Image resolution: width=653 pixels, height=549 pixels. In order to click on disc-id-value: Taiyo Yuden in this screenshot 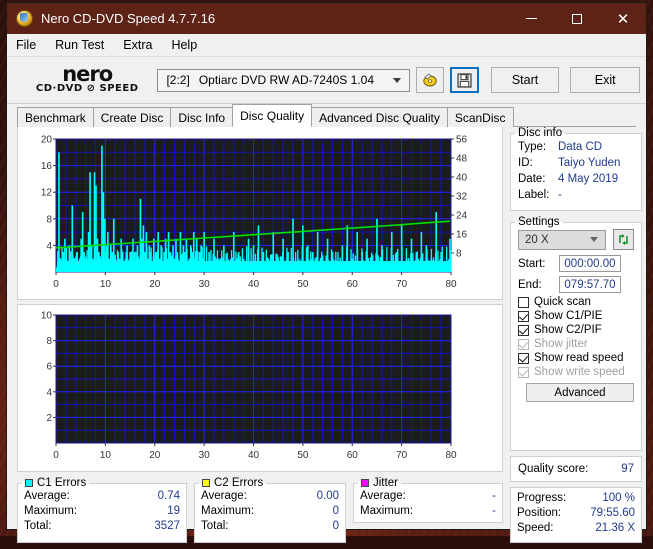, I will do `click(589, 163)`.